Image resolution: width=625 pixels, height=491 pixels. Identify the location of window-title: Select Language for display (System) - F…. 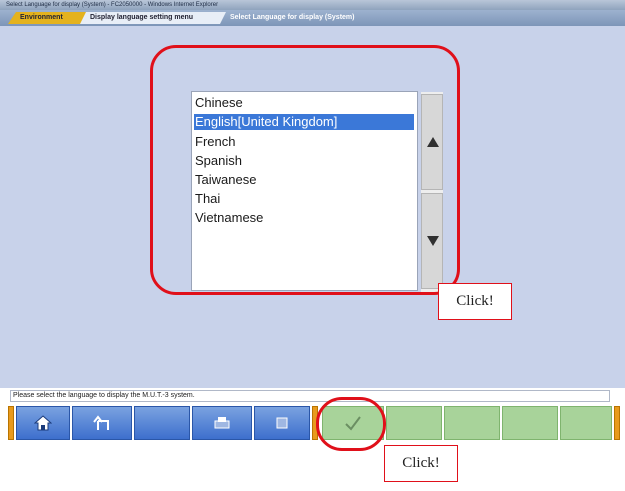
(112, 5).